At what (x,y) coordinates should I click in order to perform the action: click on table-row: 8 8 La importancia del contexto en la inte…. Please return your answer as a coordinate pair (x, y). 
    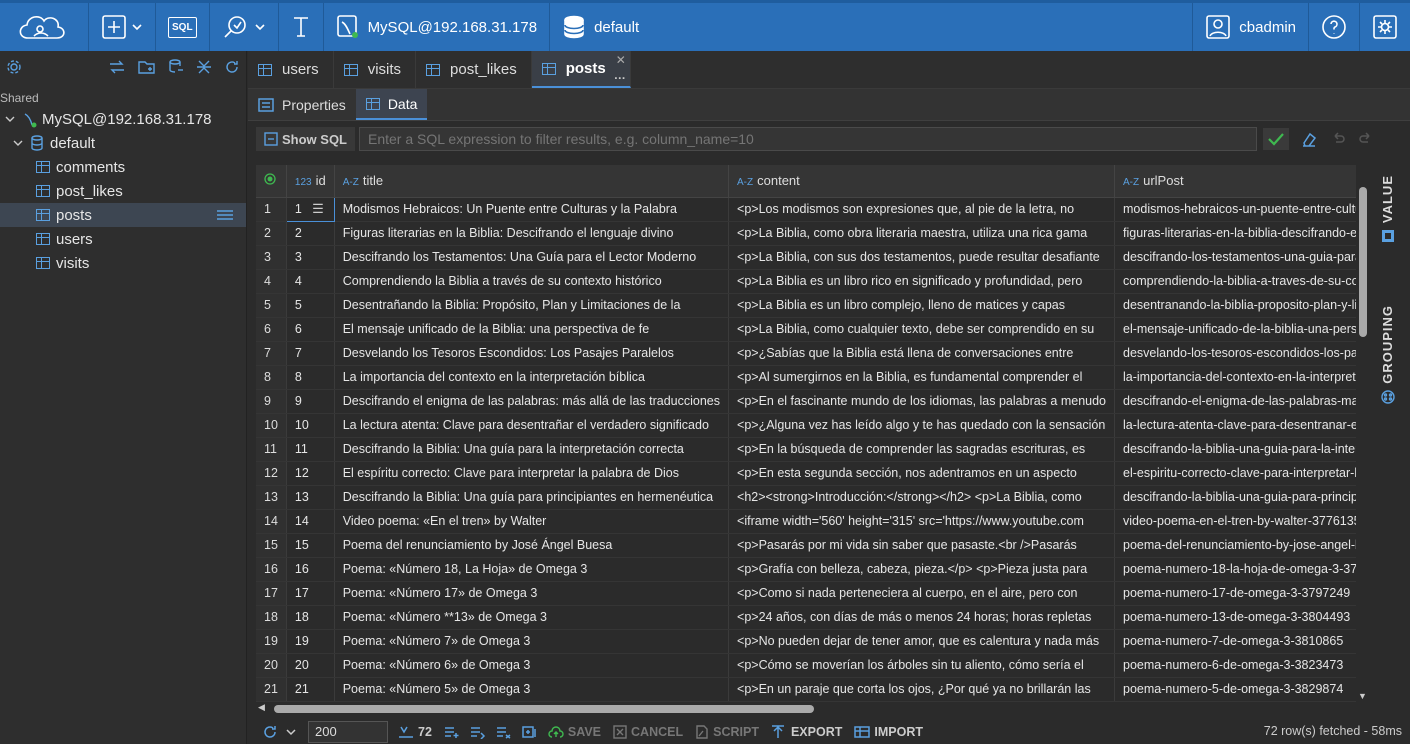
    Looking at the image, I should click on (806, 377).